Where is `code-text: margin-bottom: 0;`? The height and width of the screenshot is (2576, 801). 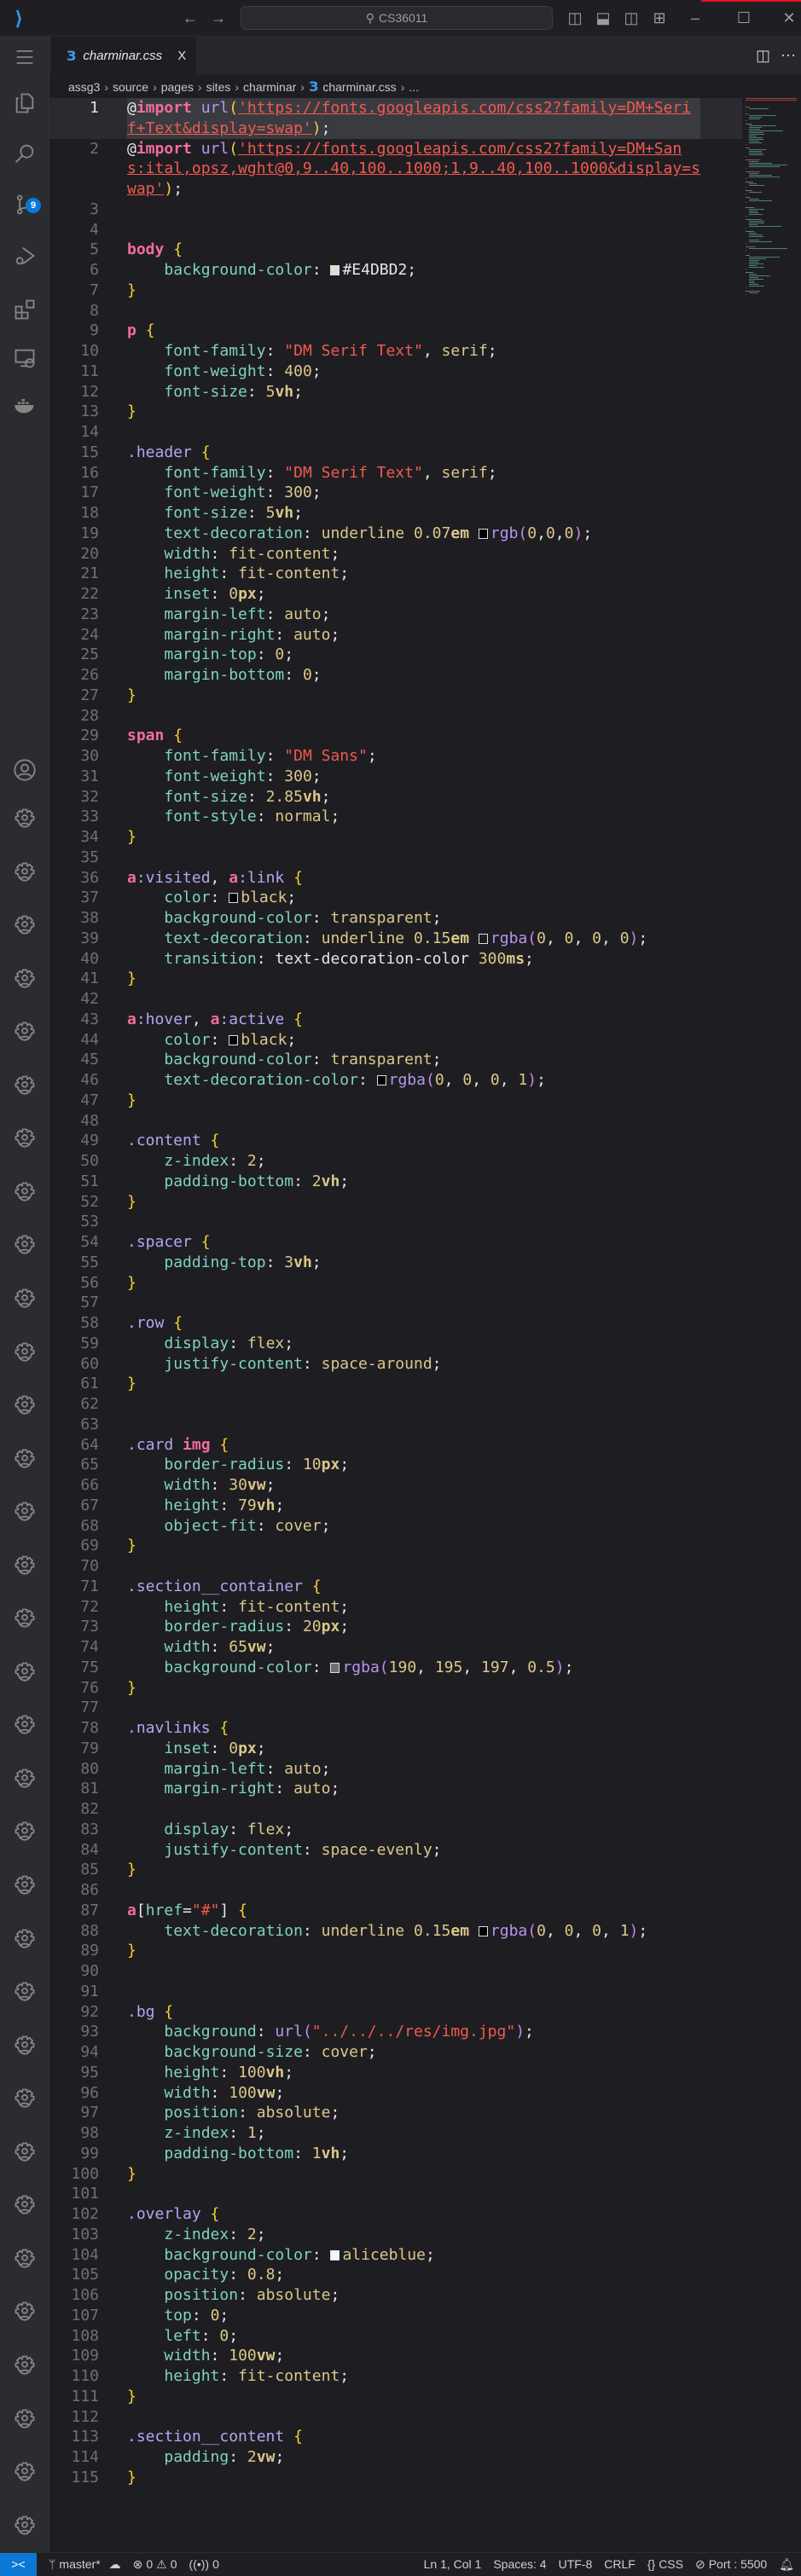
code-text: margin-bottom: 0; is located at coordinates (413, 675).